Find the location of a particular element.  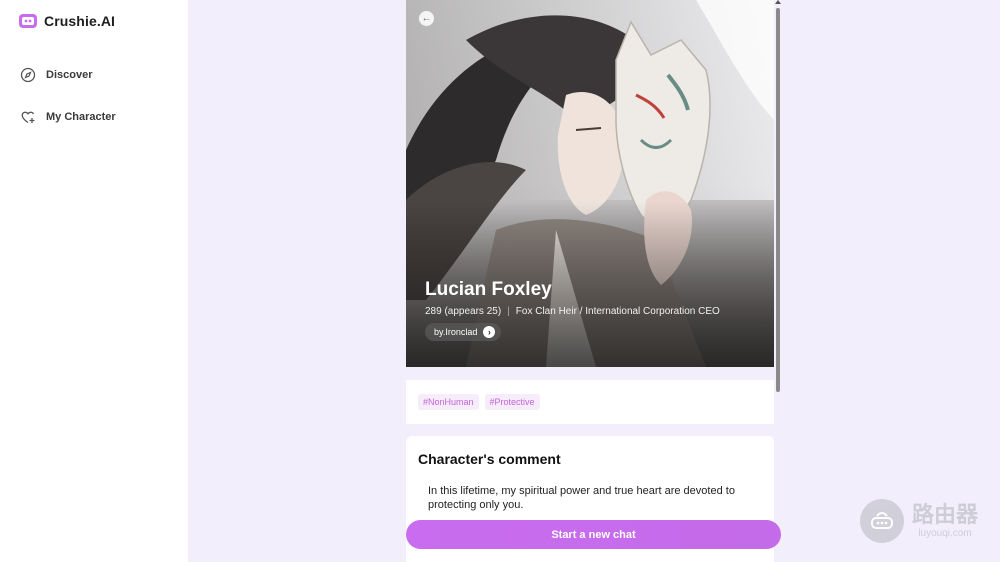

watermark-text: 路由器 luyouqi.com is located at coordinates (945, 520).